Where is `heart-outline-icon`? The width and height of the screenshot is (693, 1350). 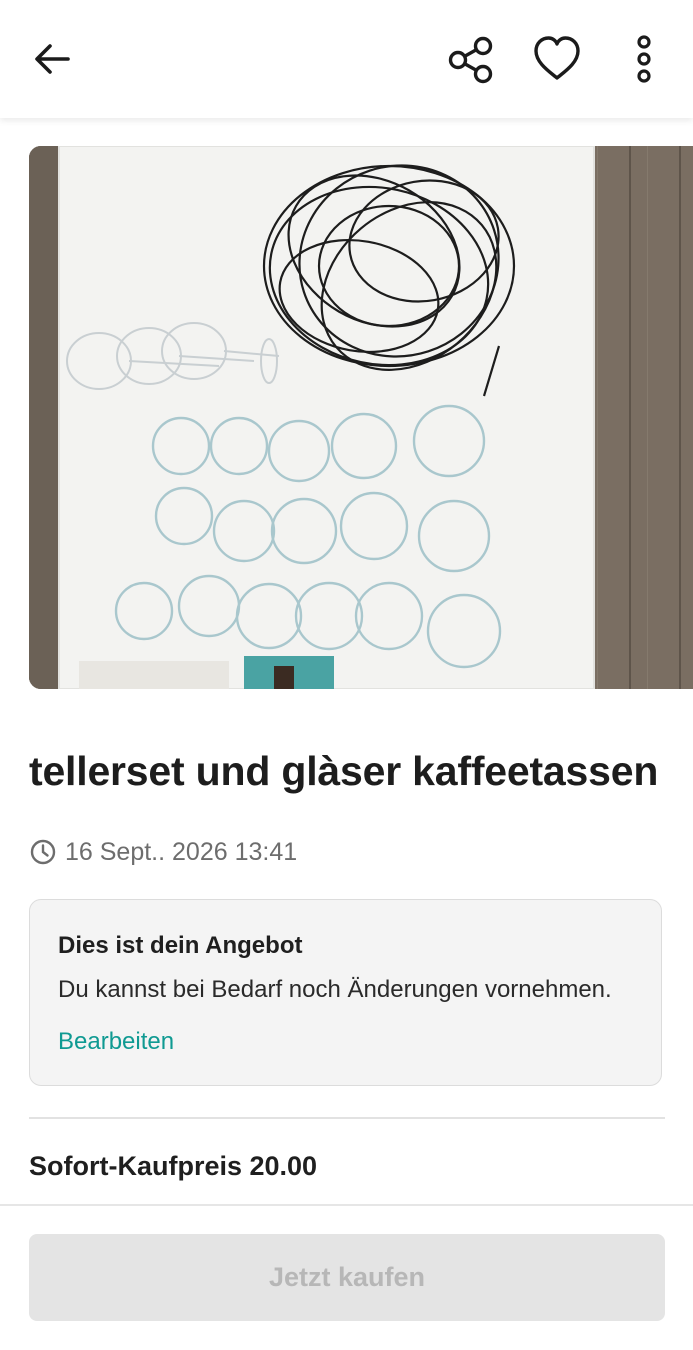
heart-outline-icon is located at coordinates (557, 59).